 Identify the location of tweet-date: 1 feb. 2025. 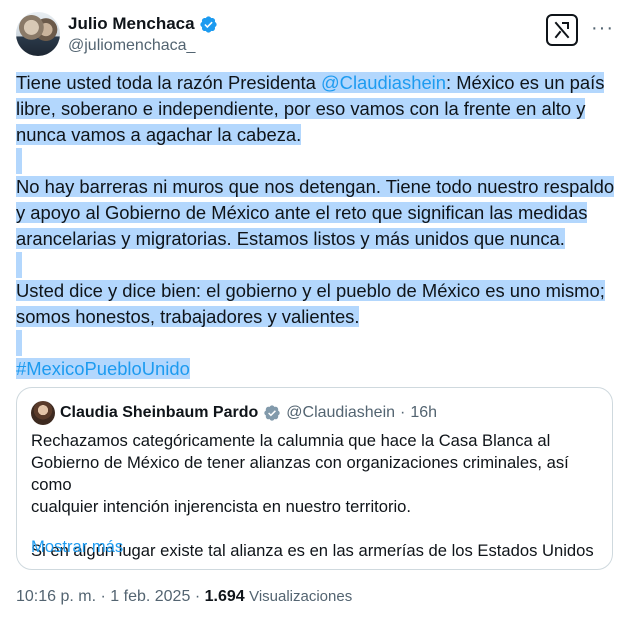
(150, 596).